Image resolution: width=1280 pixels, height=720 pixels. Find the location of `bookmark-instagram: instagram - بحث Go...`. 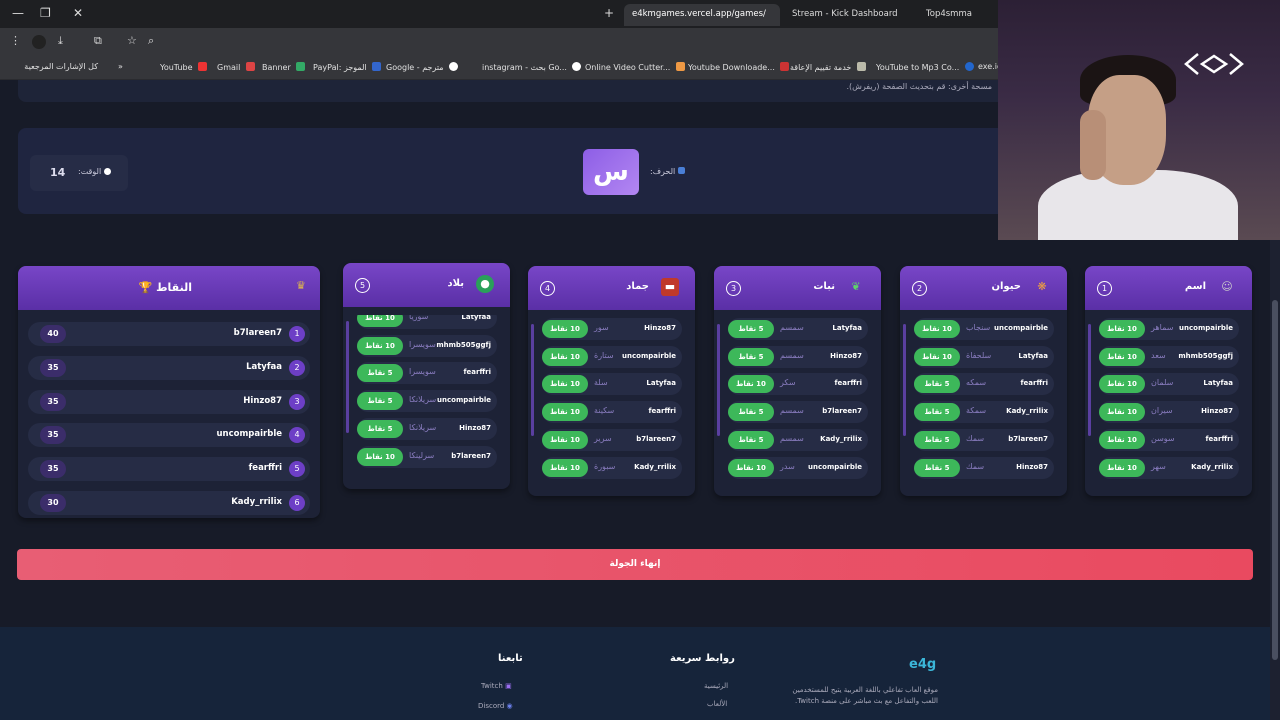

bookmark-instagram: instagram - بحث Go... is located at coordinates (532, 67).